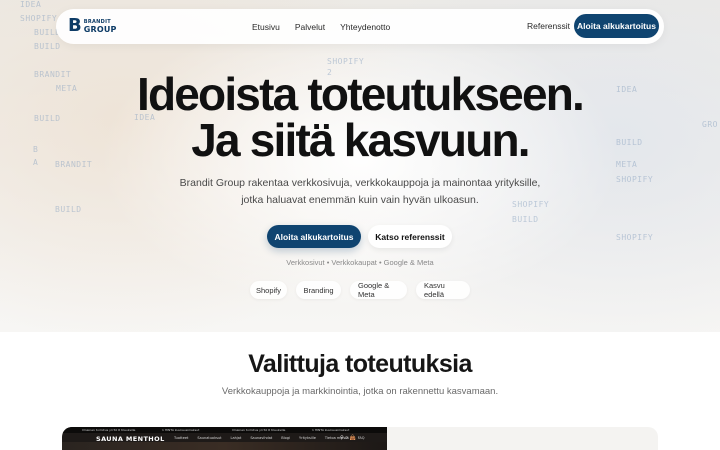 The width and height of the screenshot is (720, 450). I want to click on brand-logo: B BRANDIT GROUP, so click(92, 26).